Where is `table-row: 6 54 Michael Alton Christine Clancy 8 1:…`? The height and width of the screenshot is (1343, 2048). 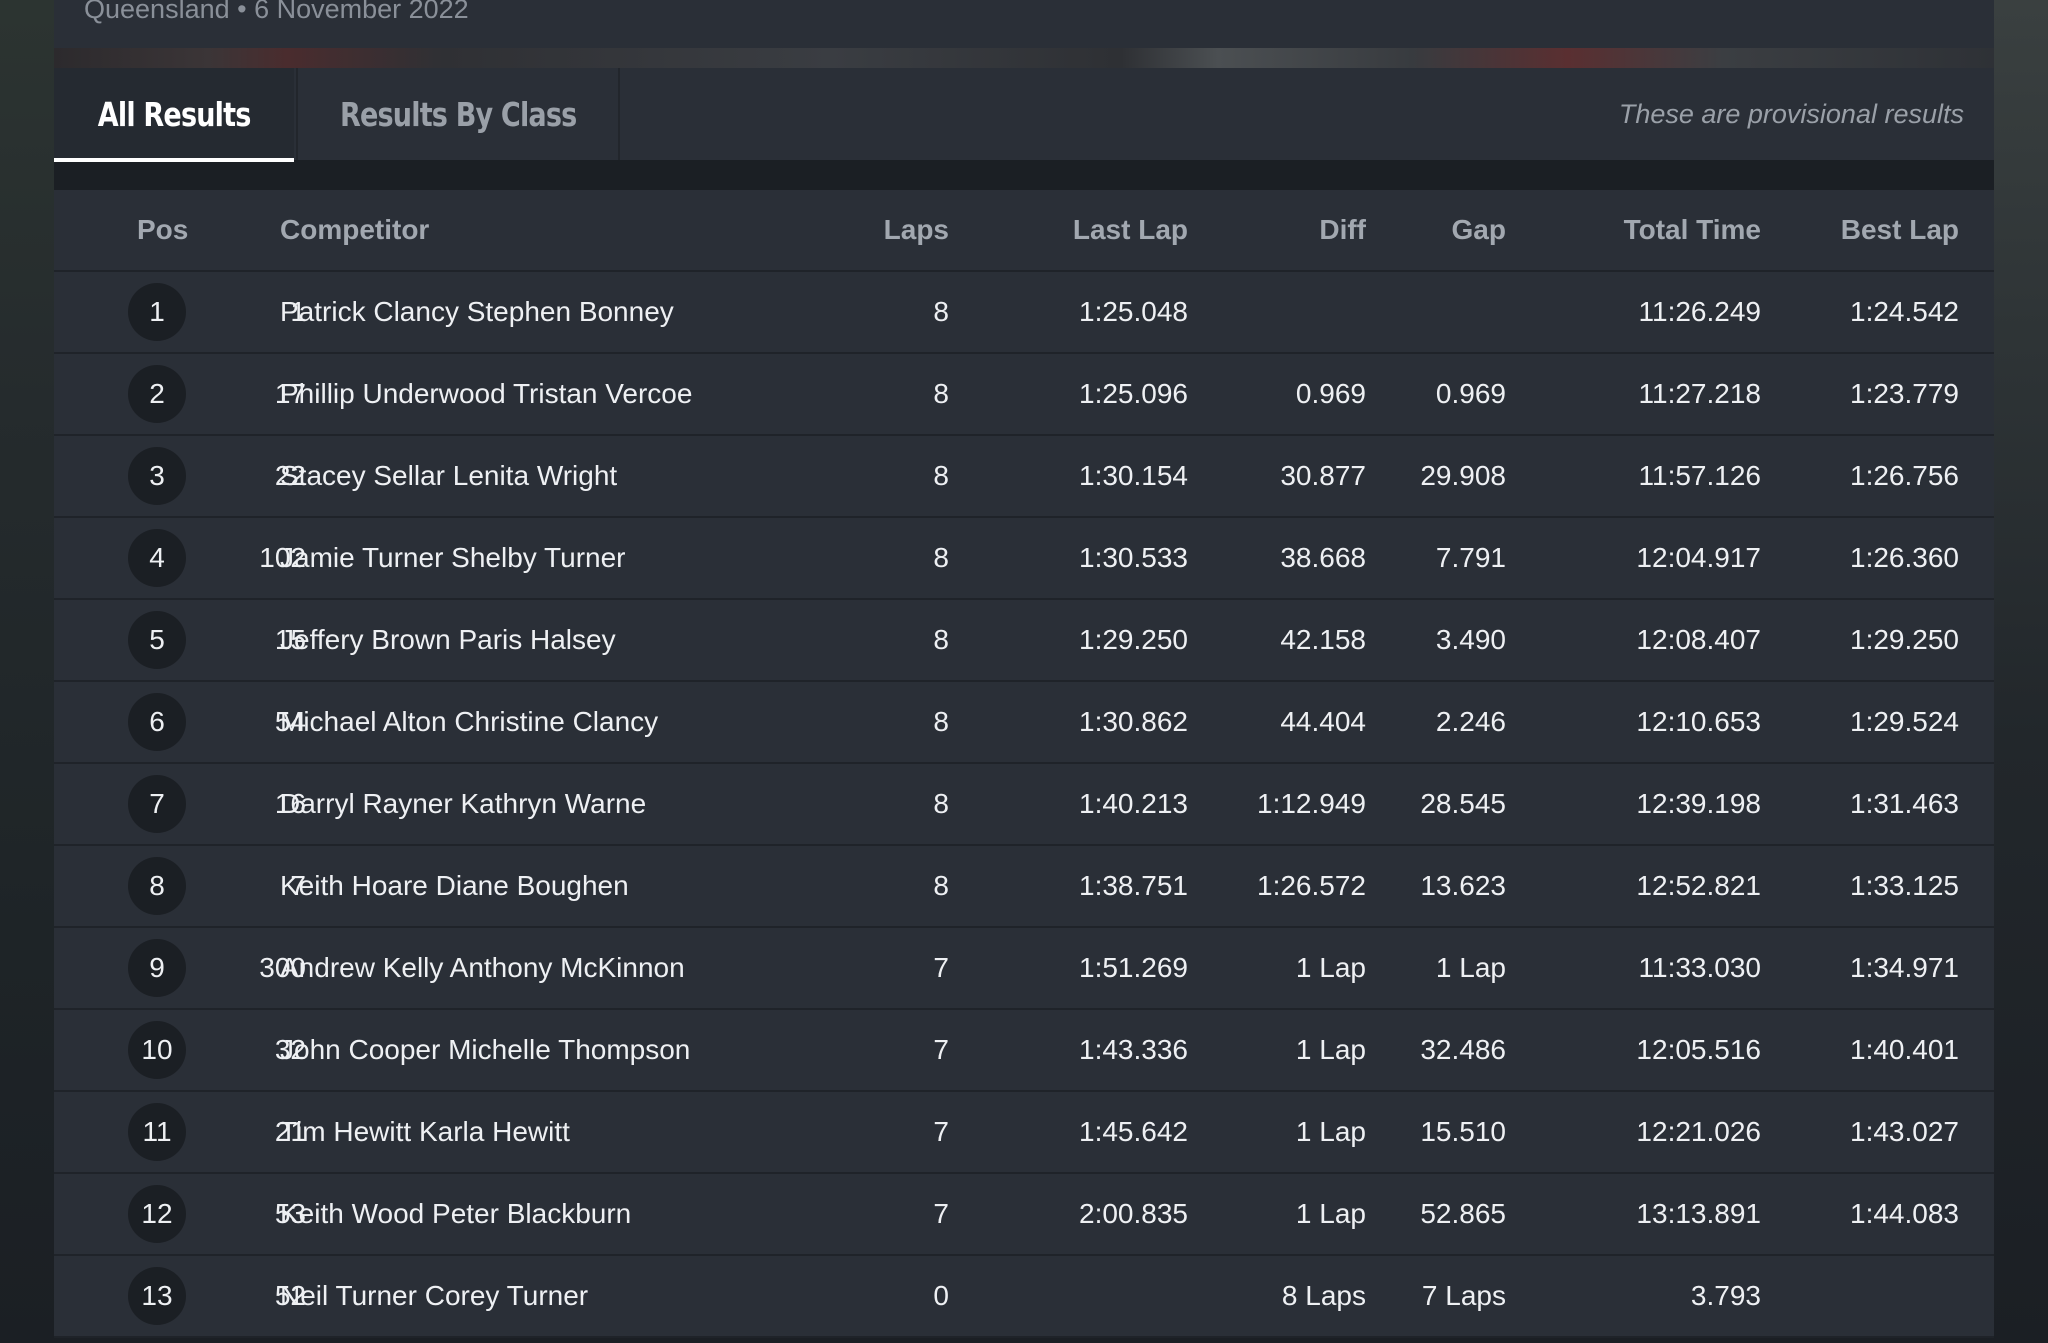 table-row: 6 54 Michael Alton Christine Clancy 8 1:… is located at coordinates (1024, 723).